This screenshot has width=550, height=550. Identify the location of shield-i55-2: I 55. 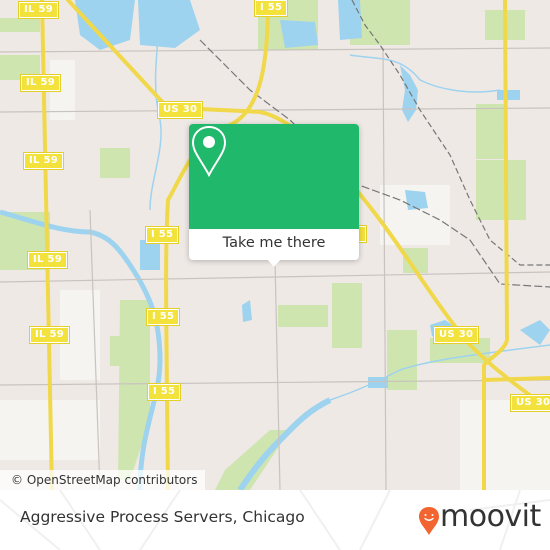
(162, 235).